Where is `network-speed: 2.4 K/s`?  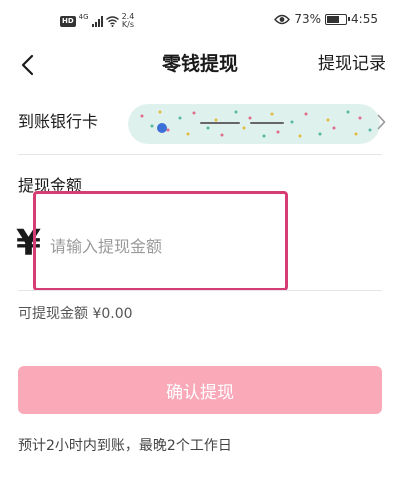
network-speed: 2.4 K/s is located at coordinates (128, 21).